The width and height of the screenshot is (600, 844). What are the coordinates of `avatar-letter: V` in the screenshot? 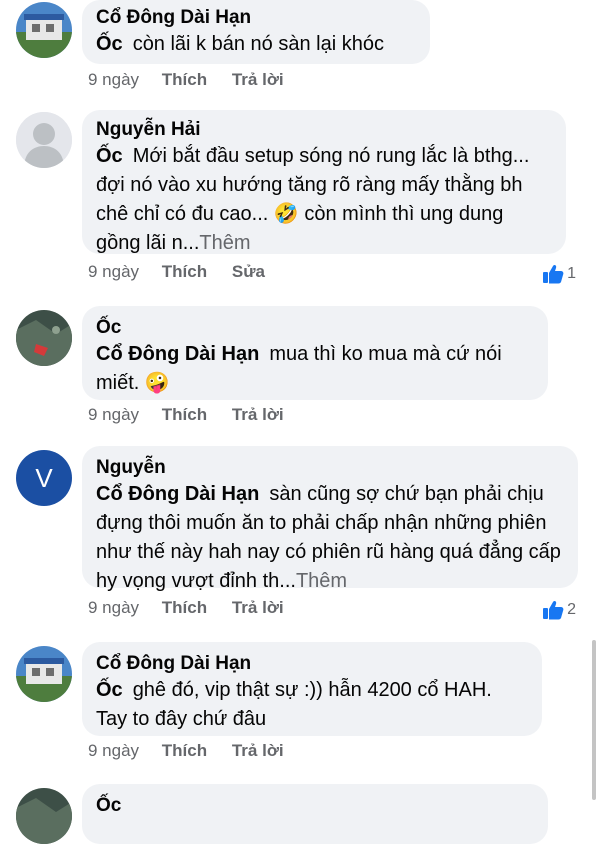 It's located at (44, 477).